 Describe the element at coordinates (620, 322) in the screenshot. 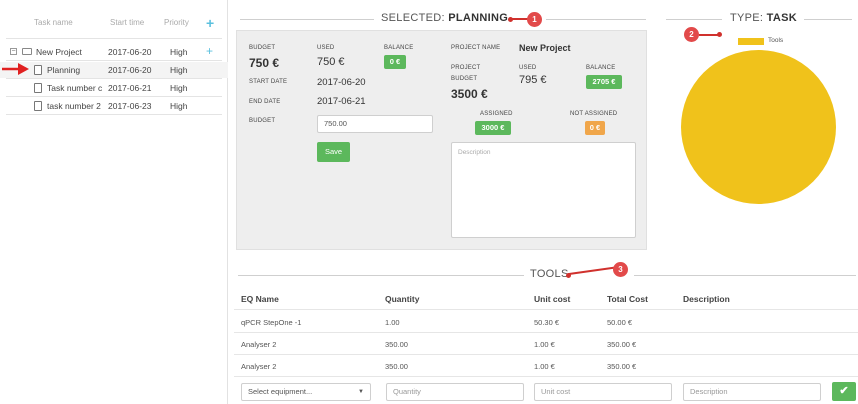

I see `row-total-cost: 50.00 €` at that location.